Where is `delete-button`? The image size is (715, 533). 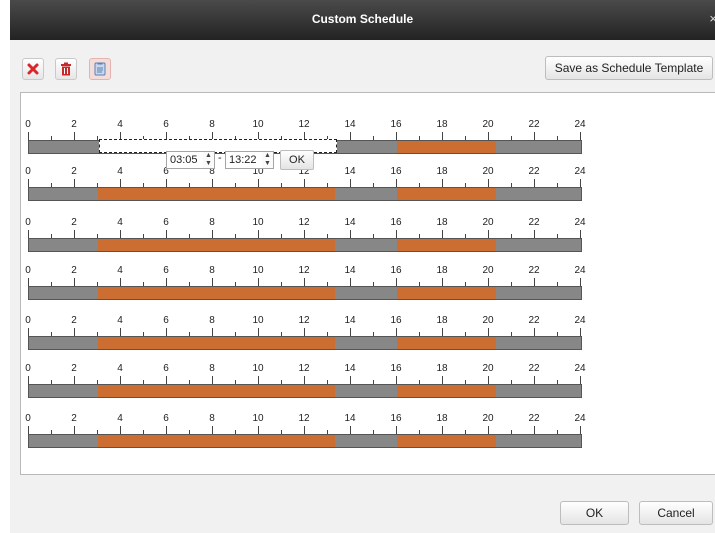
delete-button is located at coordinates (33, 69).